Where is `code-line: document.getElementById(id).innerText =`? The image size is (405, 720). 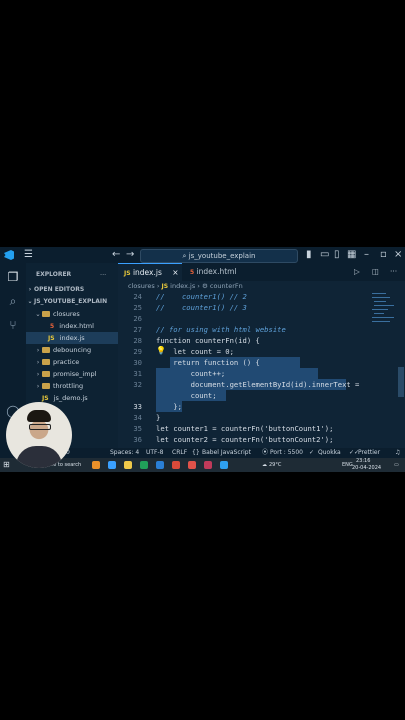 code-line: document.getElementById(id).innerText = is located at coordinates (258, 384).